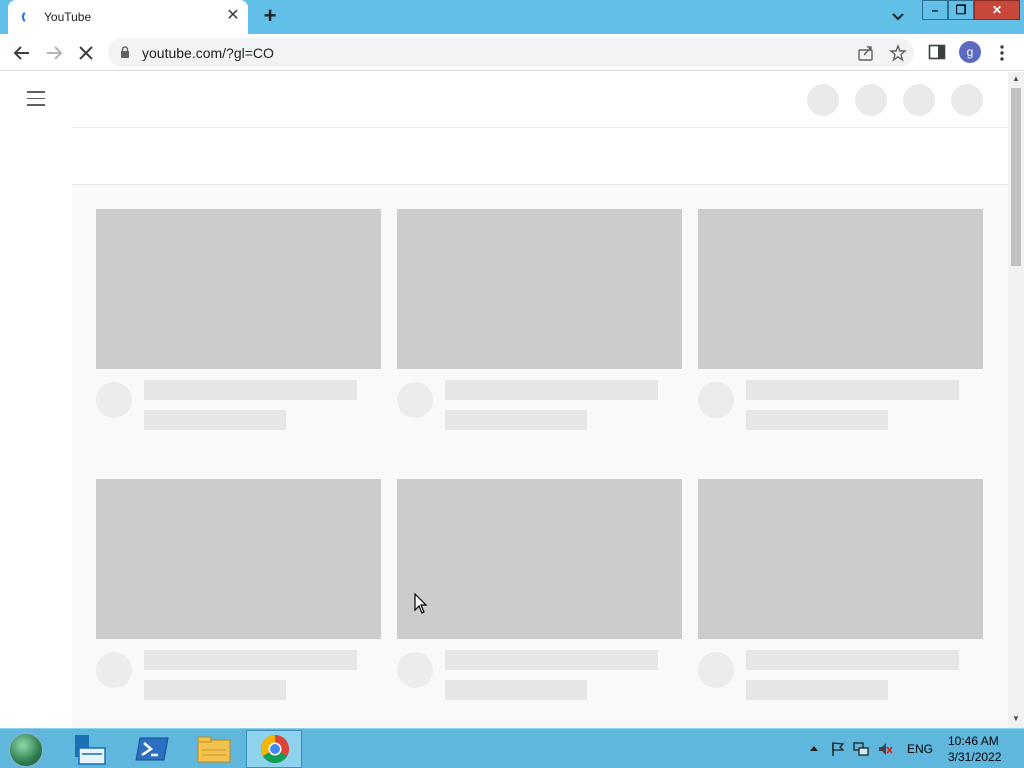 The height and width of the screenshot is (768, 1024). What do you see at coordinates (838, 749) in the screenshot?
I see `action-center-flag-icon` at bounding box center [838, 749].